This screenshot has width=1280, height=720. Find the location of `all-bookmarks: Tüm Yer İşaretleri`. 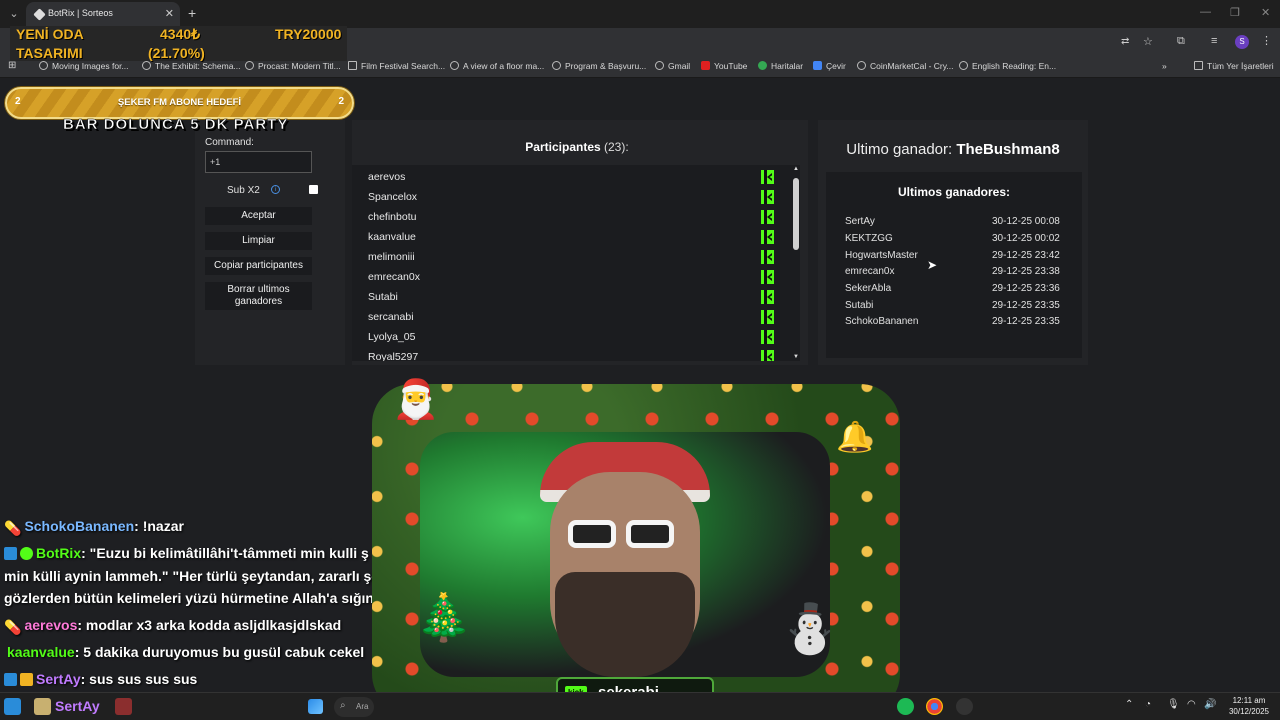

all-bookmarks: Tüm Yer İşaretleri is located at coordinates (1234, 66).